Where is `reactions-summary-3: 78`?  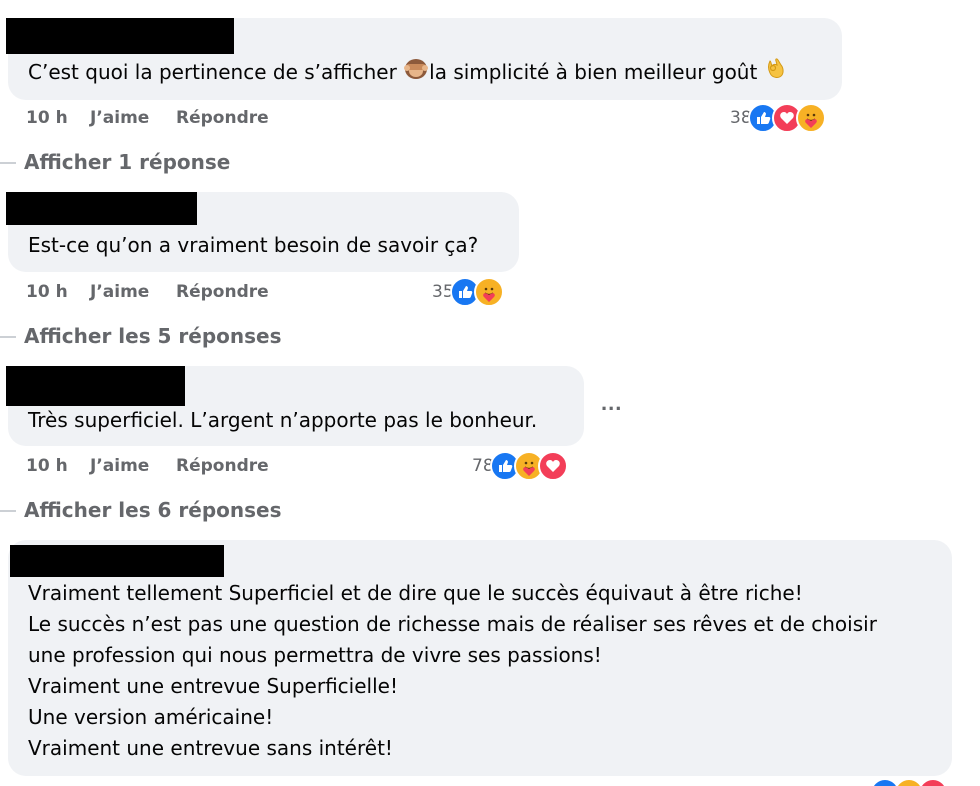 reactions-summary-3: 78 is located at coordinates (520, 466).